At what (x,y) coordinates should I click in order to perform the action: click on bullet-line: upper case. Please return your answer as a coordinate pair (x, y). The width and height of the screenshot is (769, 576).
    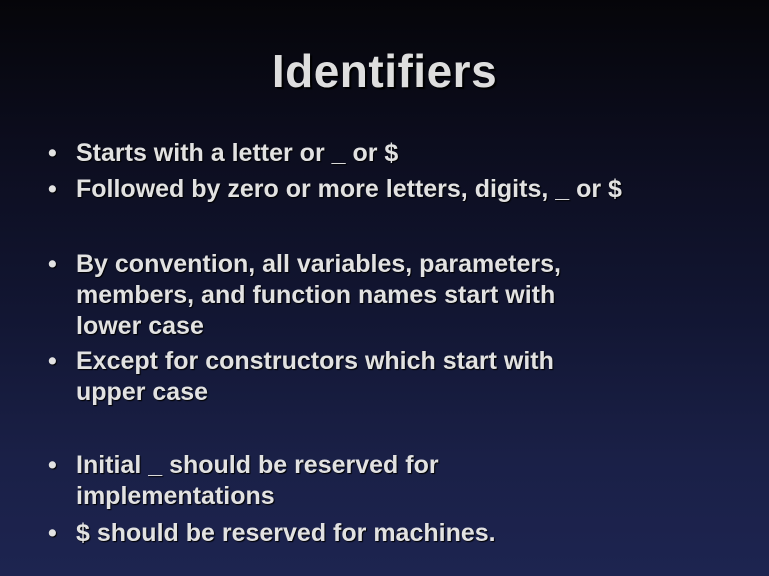
    Looking at the image, I should click on (142, 392).